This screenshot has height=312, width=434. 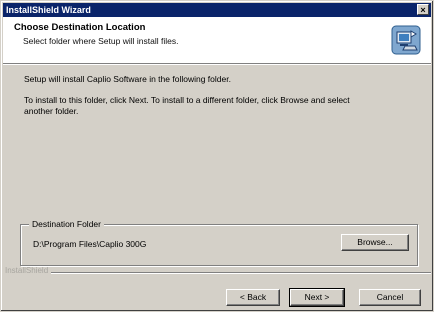 I want to click on back-button-label: < Back, so click(x=253, y=297).